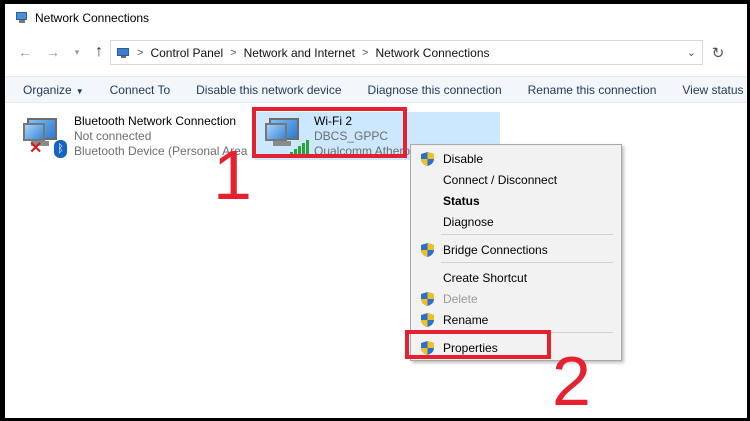 This screenshot has height=421, width=750. What do you see at coordinates (124, 53) in the screenshot?
I see `control-panel-icon` at bounding box center [124, 53].